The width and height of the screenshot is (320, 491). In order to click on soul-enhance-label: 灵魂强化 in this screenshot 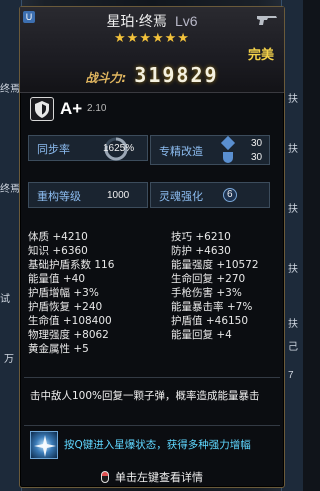, I will do `click(181, 196)`.